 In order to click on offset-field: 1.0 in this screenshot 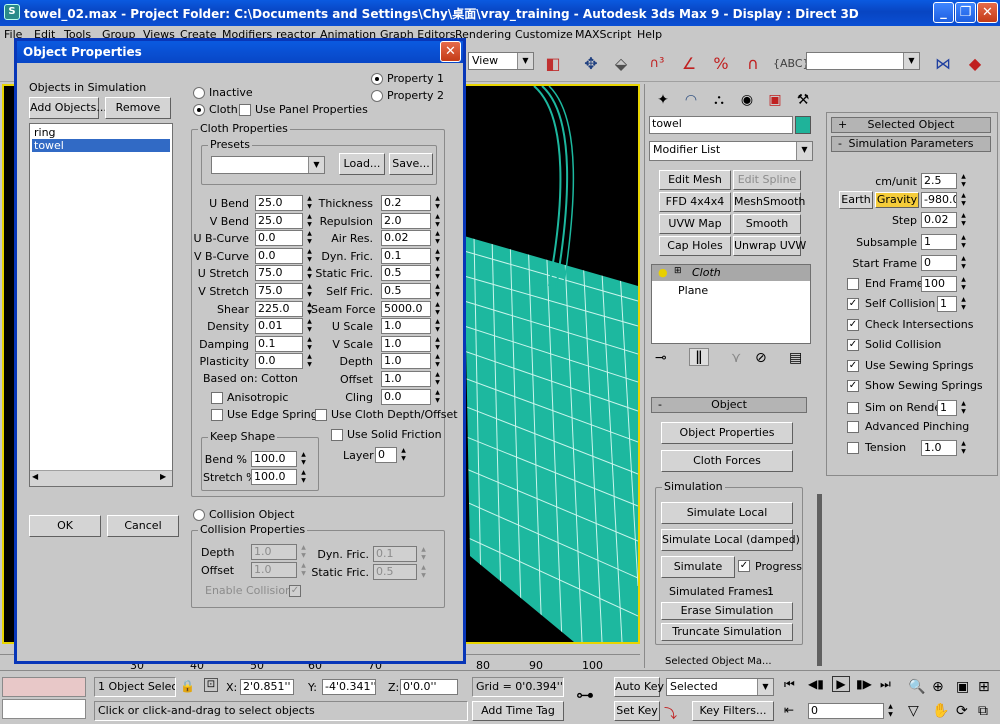, I will do `click(406, 379)`.